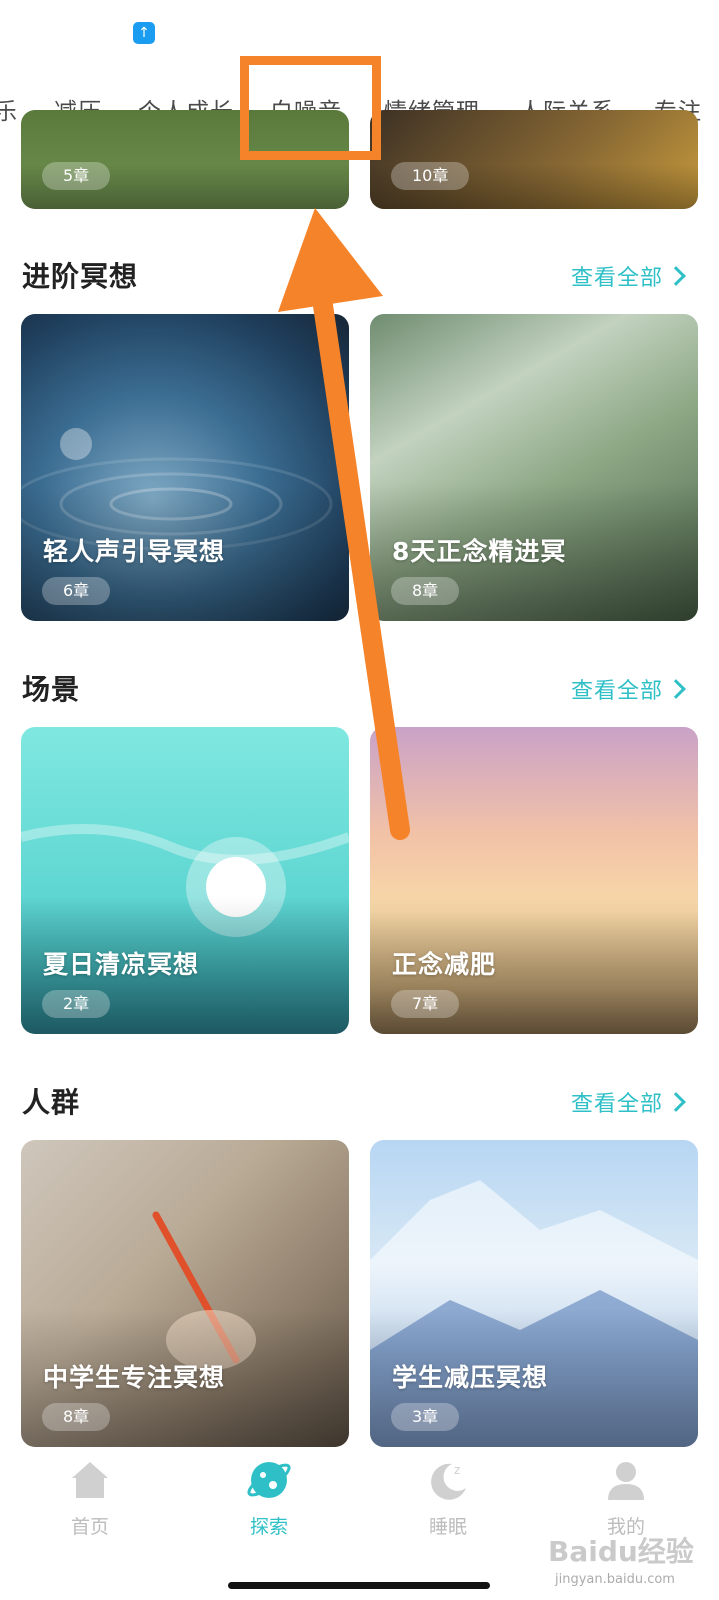 The height and width of the screenshot is (1600, 719). I want to click on nav-item-home: 首页, so click(90, 1498).